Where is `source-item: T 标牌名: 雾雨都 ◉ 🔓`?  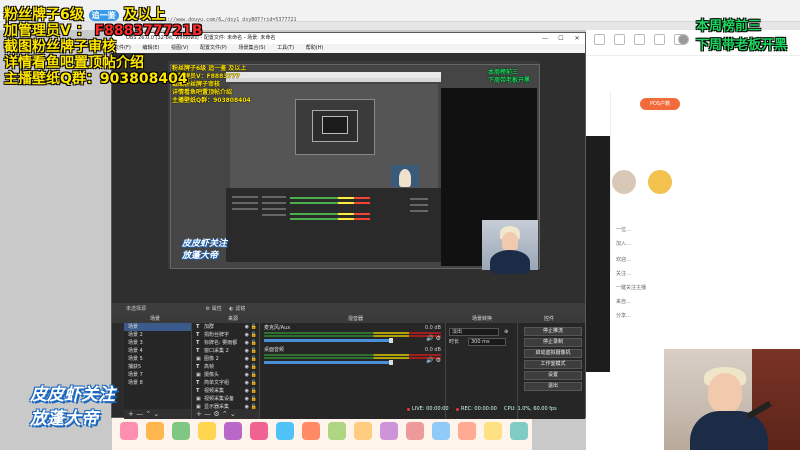
source-item: T 标牌名: 雾雨都 ◉ 🔓 is located at coordinates (225, 343).